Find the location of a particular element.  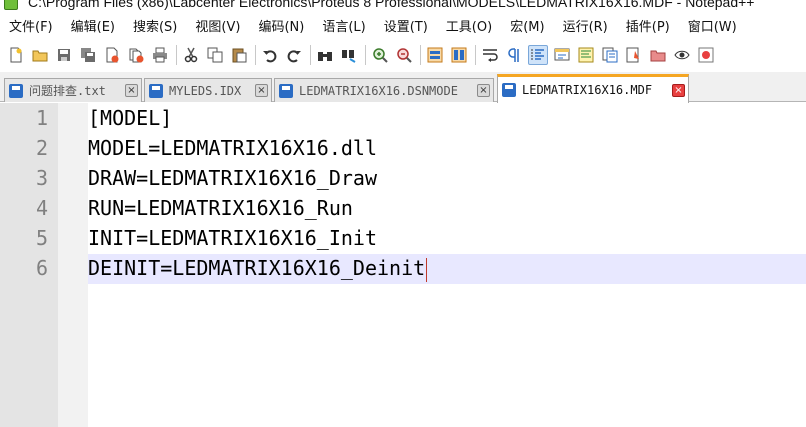

binoculars-icon is located at coordinates (325, 56).